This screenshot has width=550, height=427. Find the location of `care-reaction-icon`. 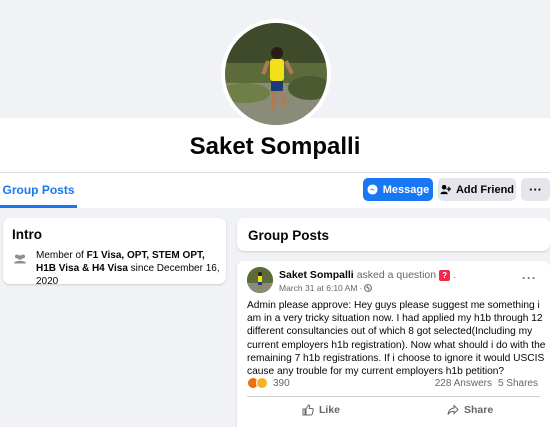

care-reaction-icon is located at coordinates (262, 383).